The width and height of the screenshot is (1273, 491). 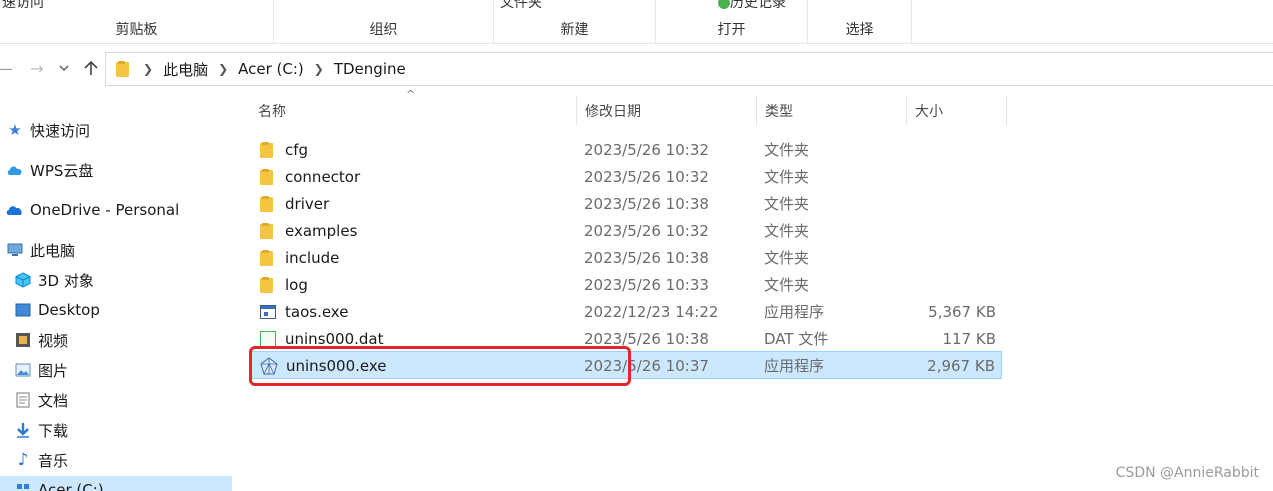 I want to click on file-name: driver, so click(x=307, y=203).